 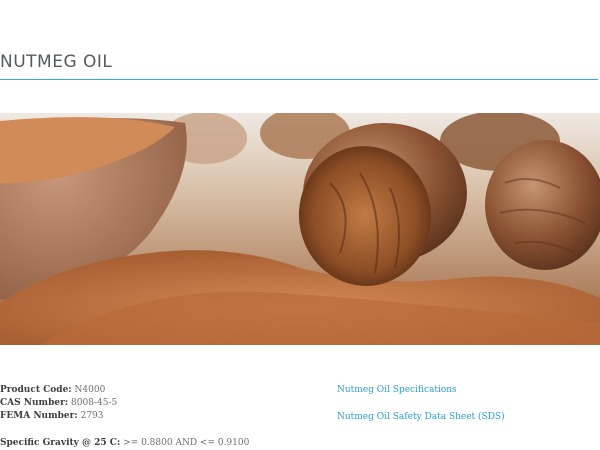 I want to click on fema-number: FEMA Number: 2793, so click(x=52, y=416).